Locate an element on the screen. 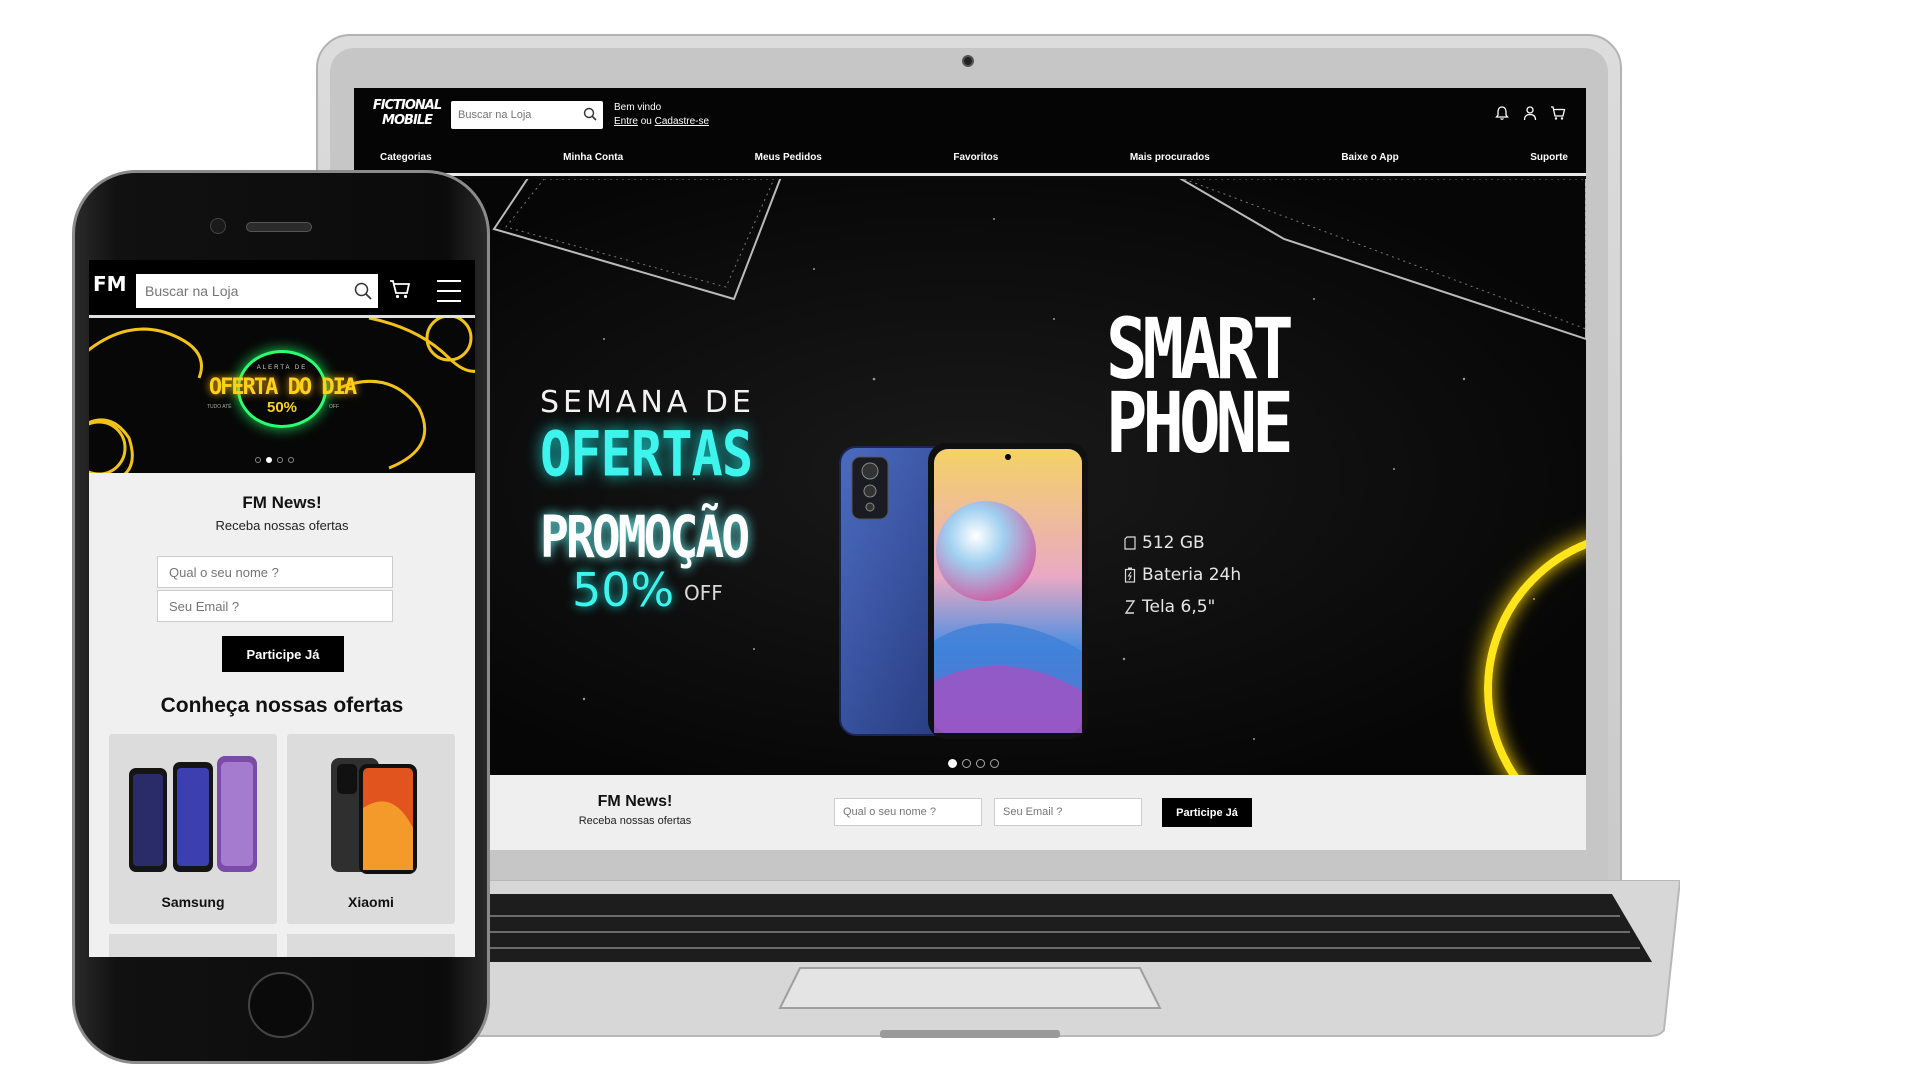 This screenshot has height=1080, width=1920. mobile-newsletter-title: FM News! is located at coordinates (282, 502).